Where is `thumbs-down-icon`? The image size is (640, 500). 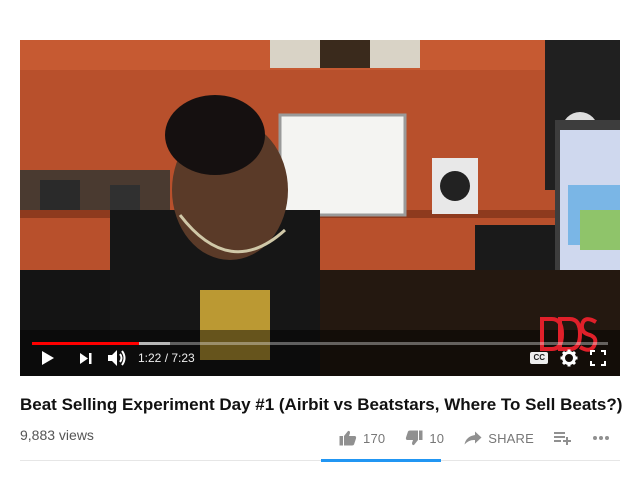 thumbs-down-icon is located at coordinates (414, 438).